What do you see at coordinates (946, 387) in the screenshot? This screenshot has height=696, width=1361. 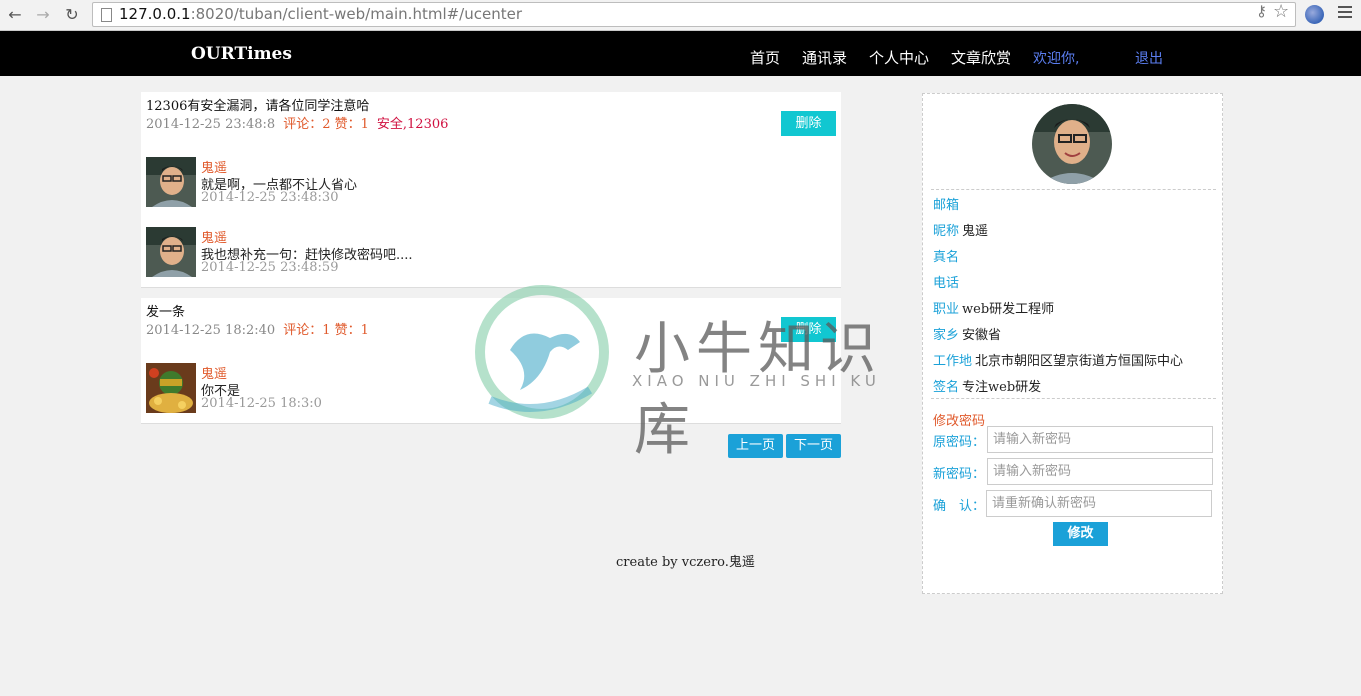 I see `field-label: 签名` at bounding box center [946, 387].